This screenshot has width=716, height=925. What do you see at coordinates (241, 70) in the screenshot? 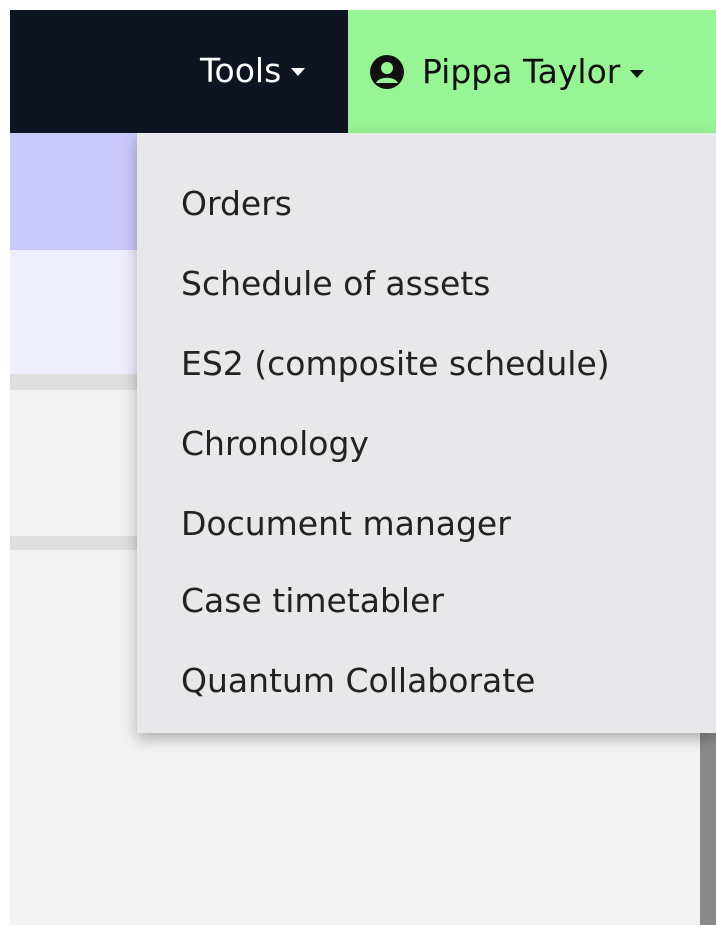
I see `tools-label: Tools` at bounding box center [241, 70].